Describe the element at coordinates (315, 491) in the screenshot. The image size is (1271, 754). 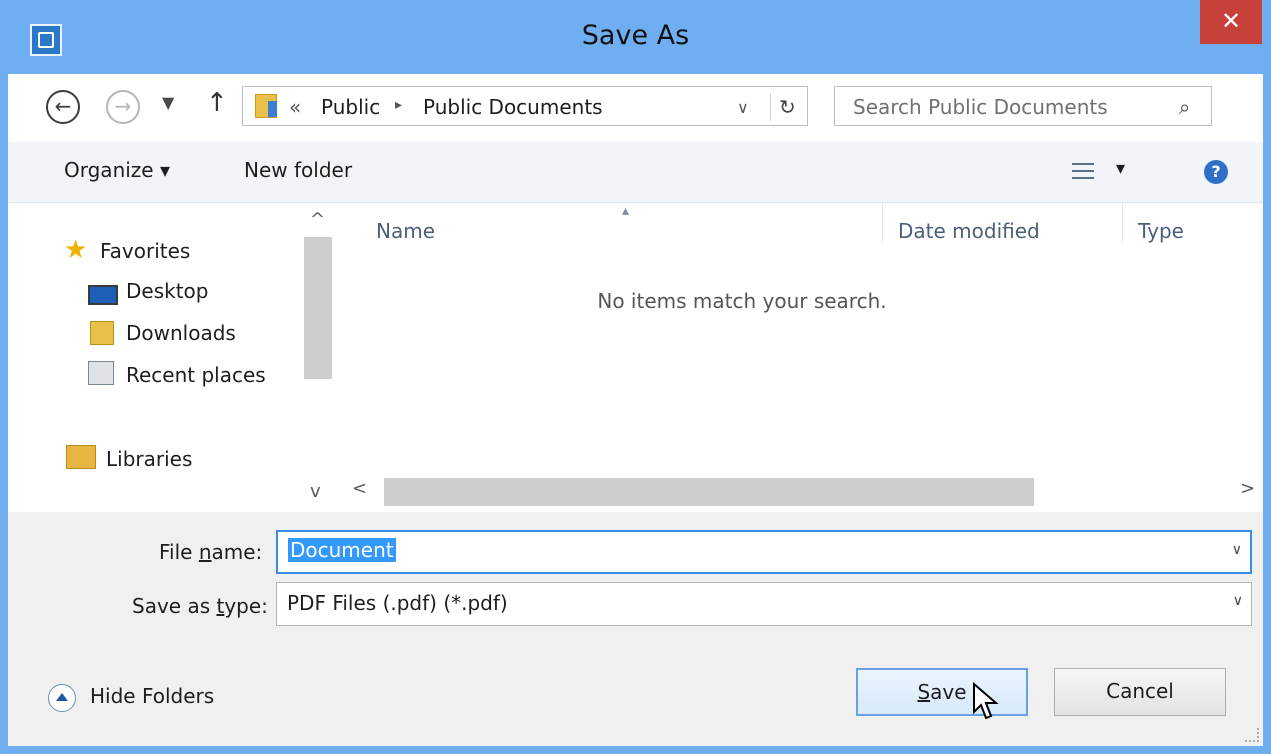
I see `scroll-down-icon: v` at that location.